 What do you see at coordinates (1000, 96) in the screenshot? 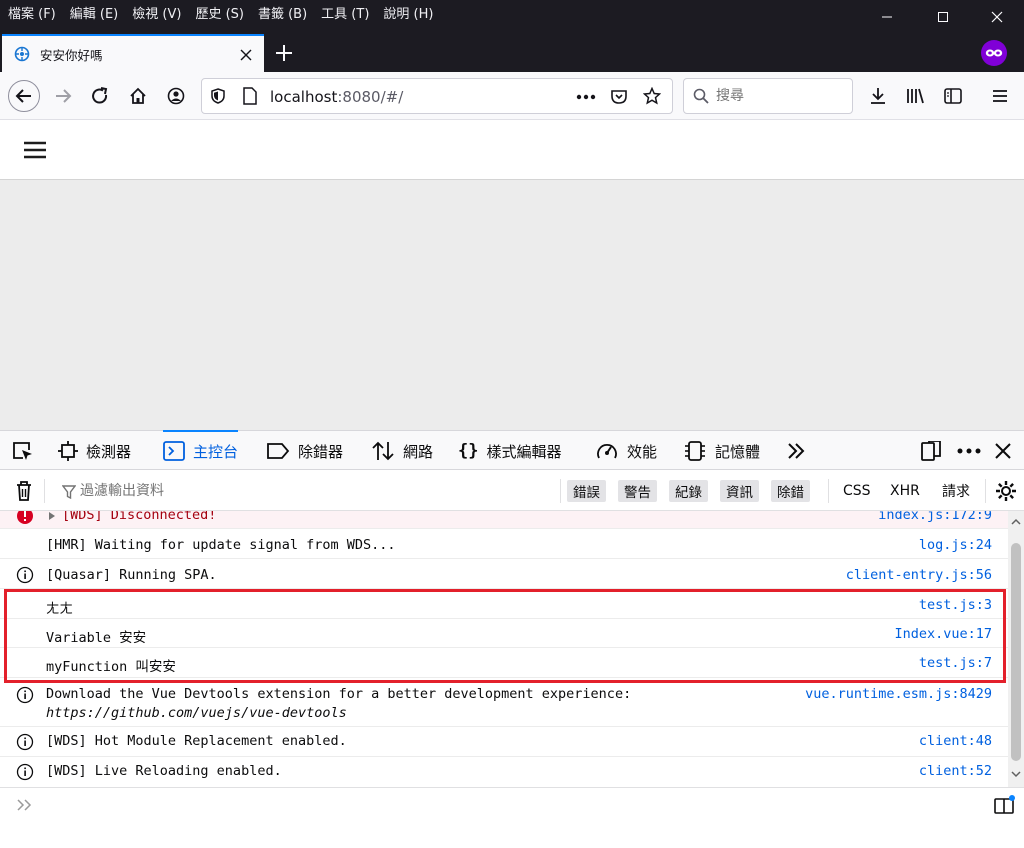
I see `app-menu-button` at bounding box center [1000, 96].